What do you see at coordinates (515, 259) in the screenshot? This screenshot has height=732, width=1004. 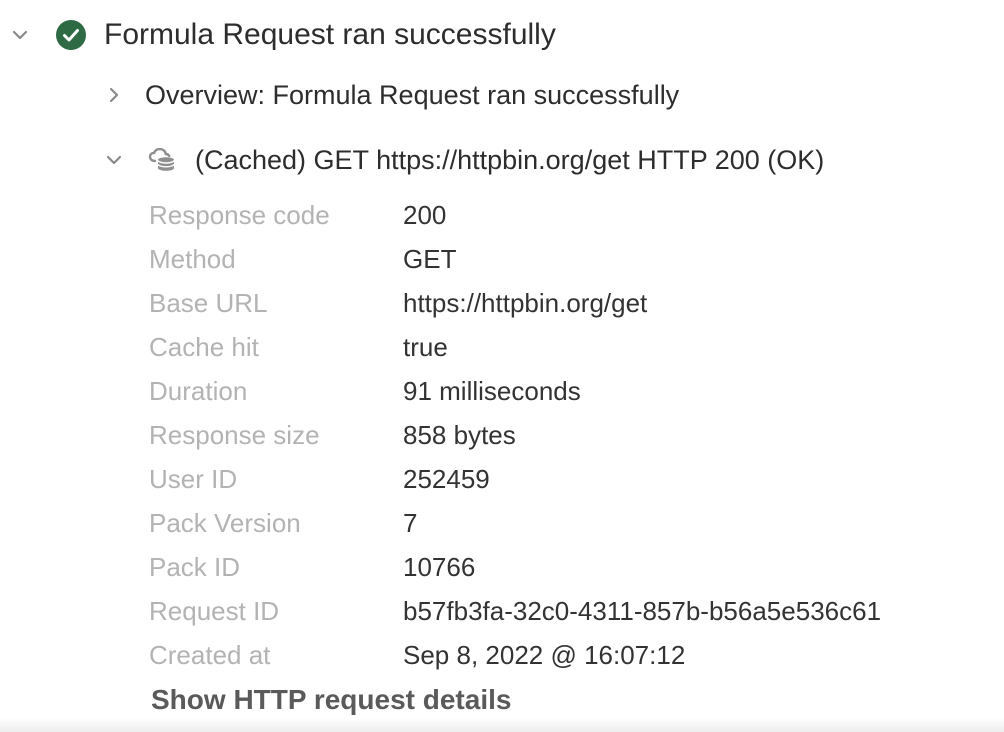 I see `detail-row: Method GET` at bounding box center [515, 259].